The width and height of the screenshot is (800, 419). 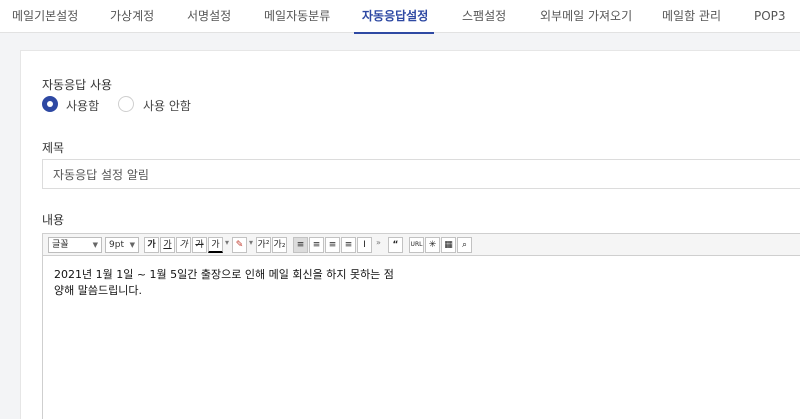 I want to click on strikethrough-button: 가, so click(x=199, y=245).